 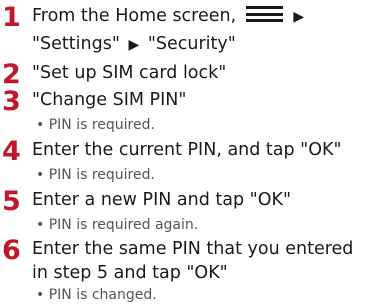 I want to click on step-1-prefix: From the Home screen,, so click(x=134, y=16).